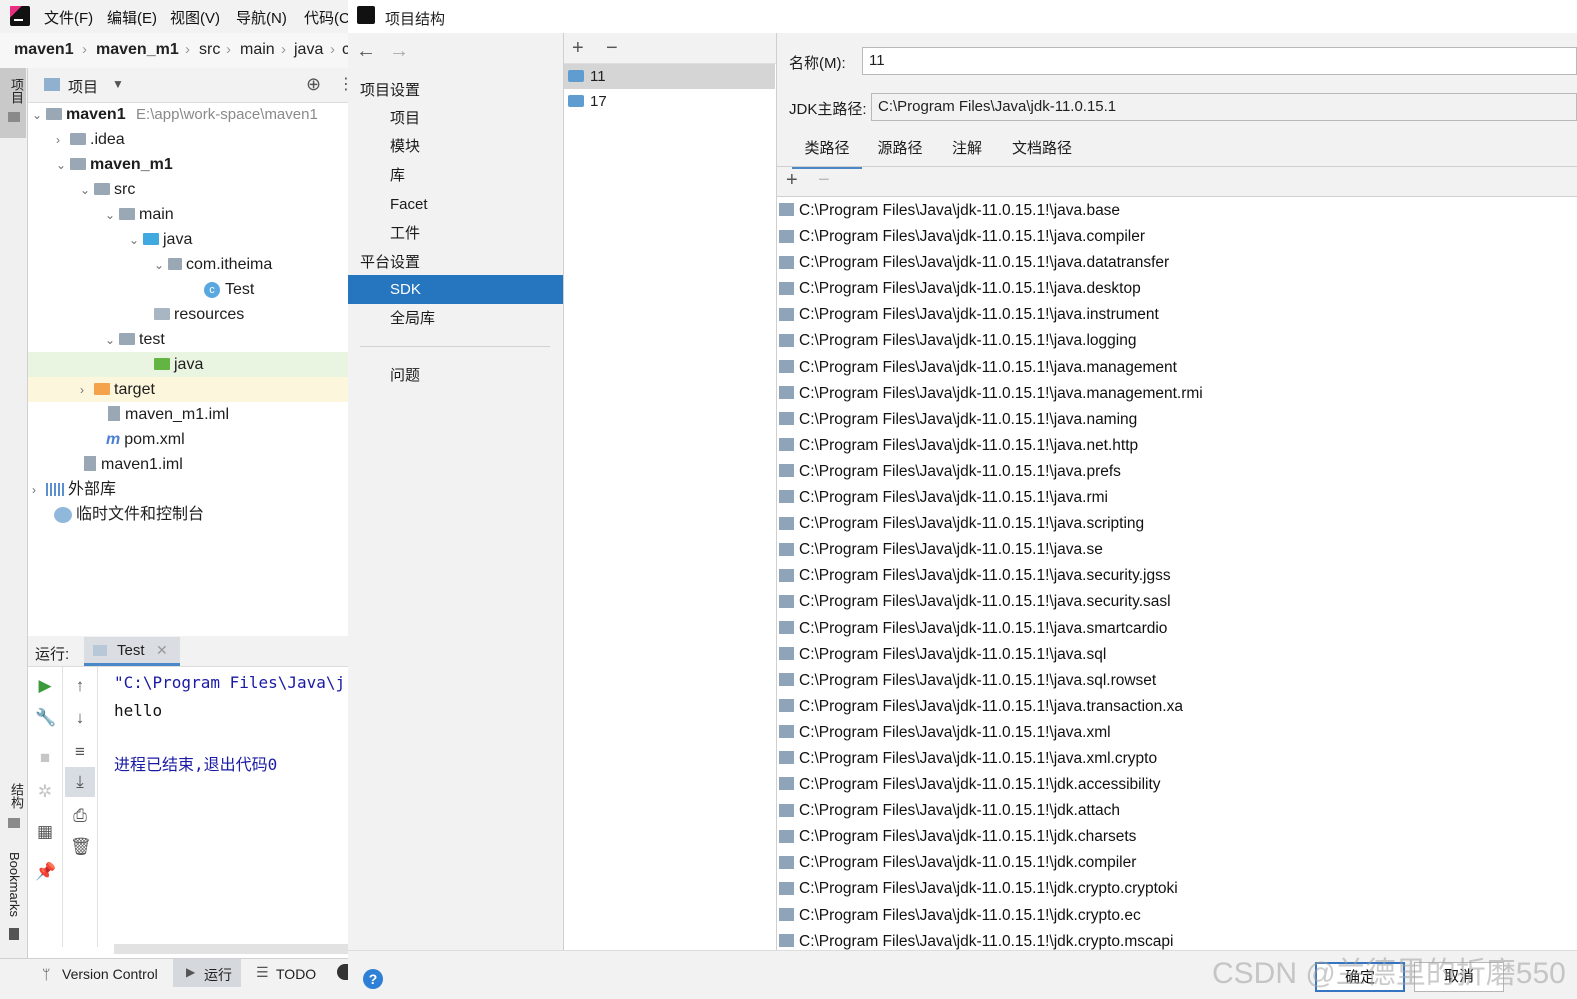 Image resolution: width=1577 pixels, height=999 pixels. I want to click on rerun-icon: ▶, so click(45, 686).